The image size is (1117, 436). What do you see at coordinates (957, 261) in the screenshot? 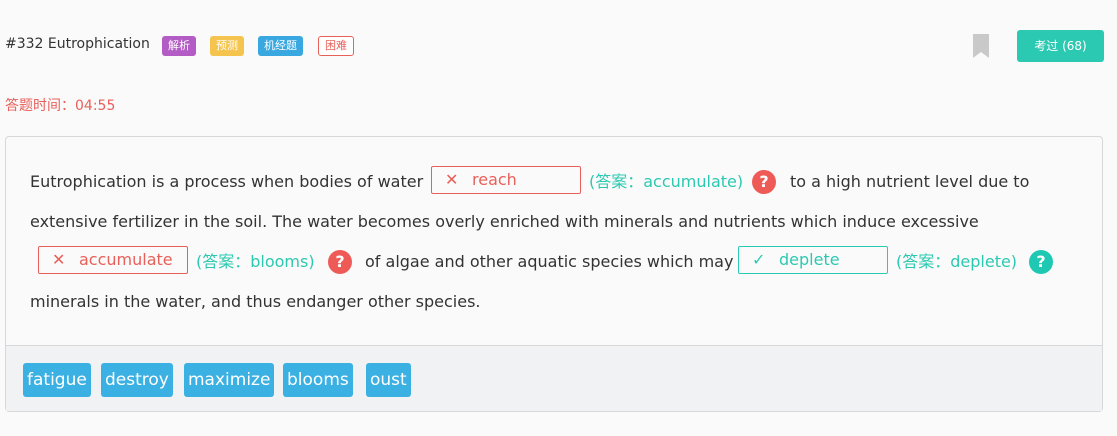
I see `correct-answer: (答案：deplete)` at bounding box center [957, 261].